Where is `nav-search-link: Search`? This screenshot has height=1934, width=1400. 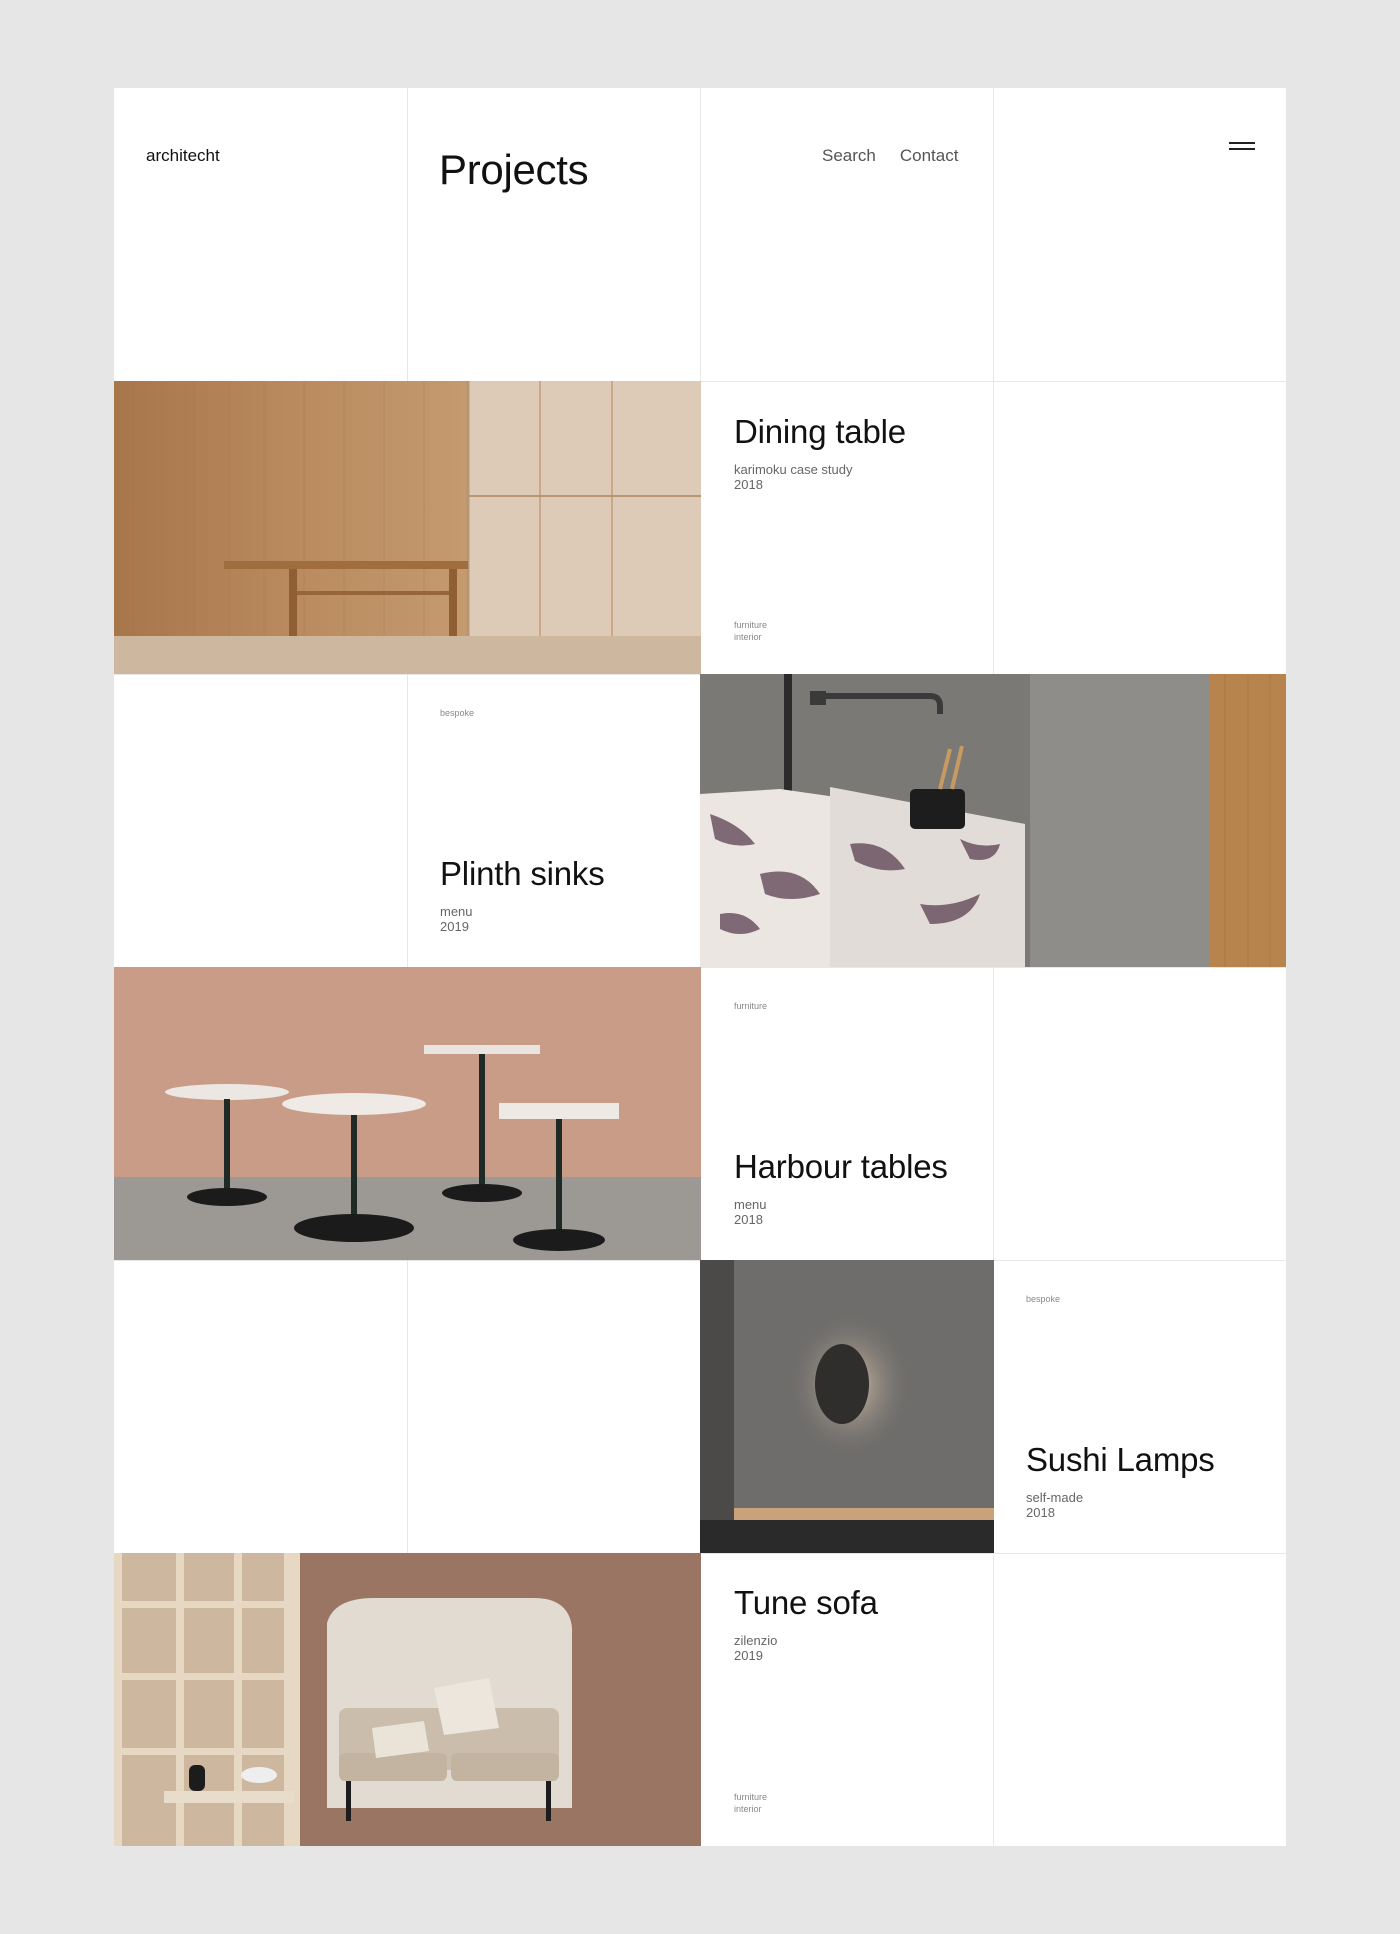
nav-search-link: Search is located at coordinates (849, 156).